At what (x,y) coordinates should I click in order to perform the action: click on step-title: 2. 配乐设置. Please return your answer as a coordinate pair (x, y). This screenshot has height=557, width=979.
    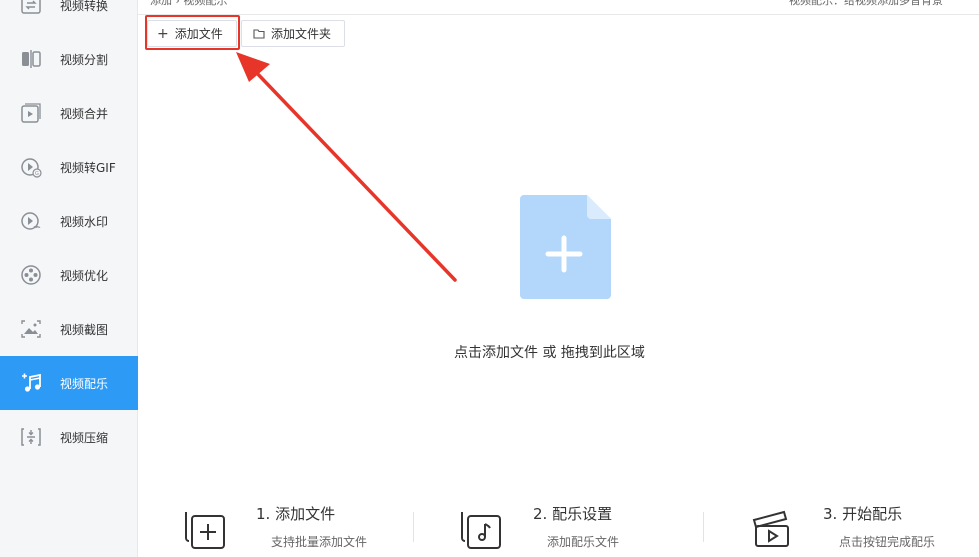
    Looking at the image, I should click on (573, 514).